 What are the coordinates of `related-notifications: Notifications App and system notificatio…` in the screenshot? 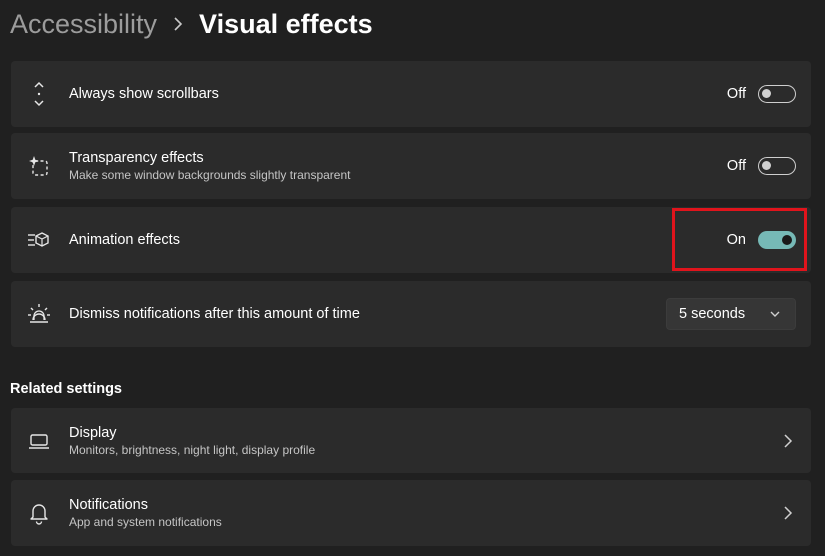 It's located at (411, 513).